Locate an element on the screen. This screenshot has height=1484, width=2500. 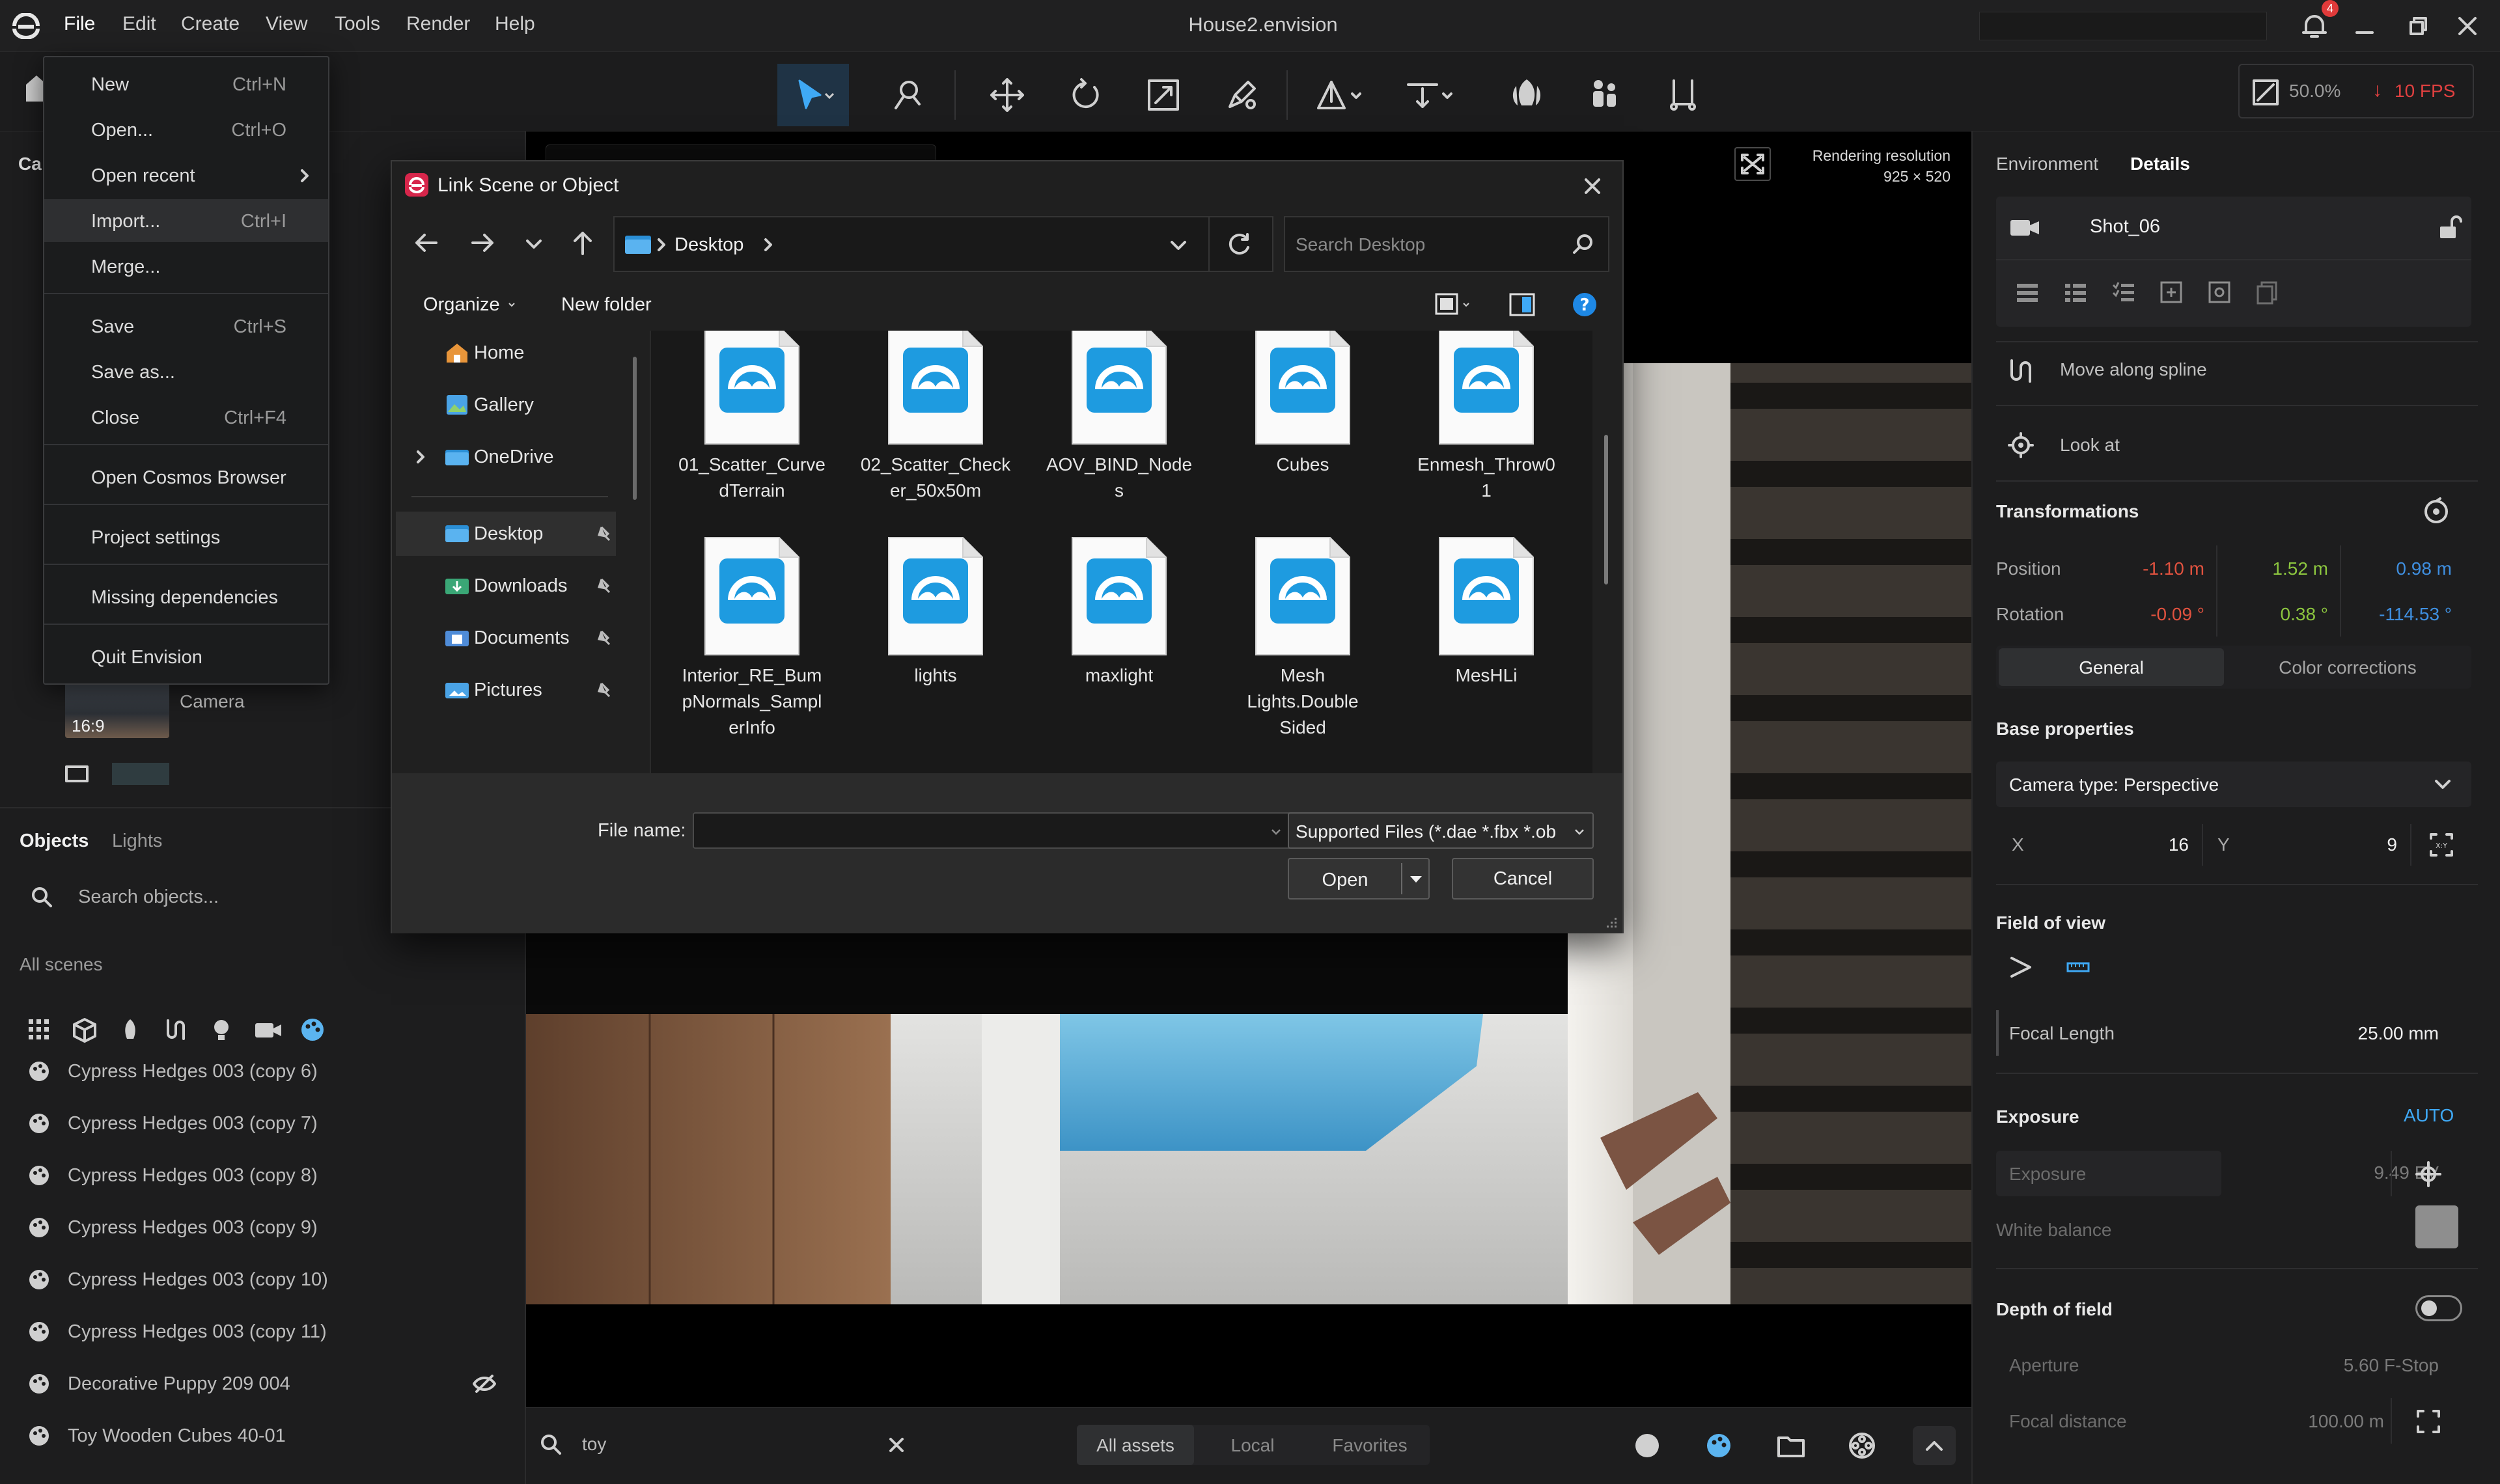
nav-onedrive: OneDrive is located at coordinates (485, 457).